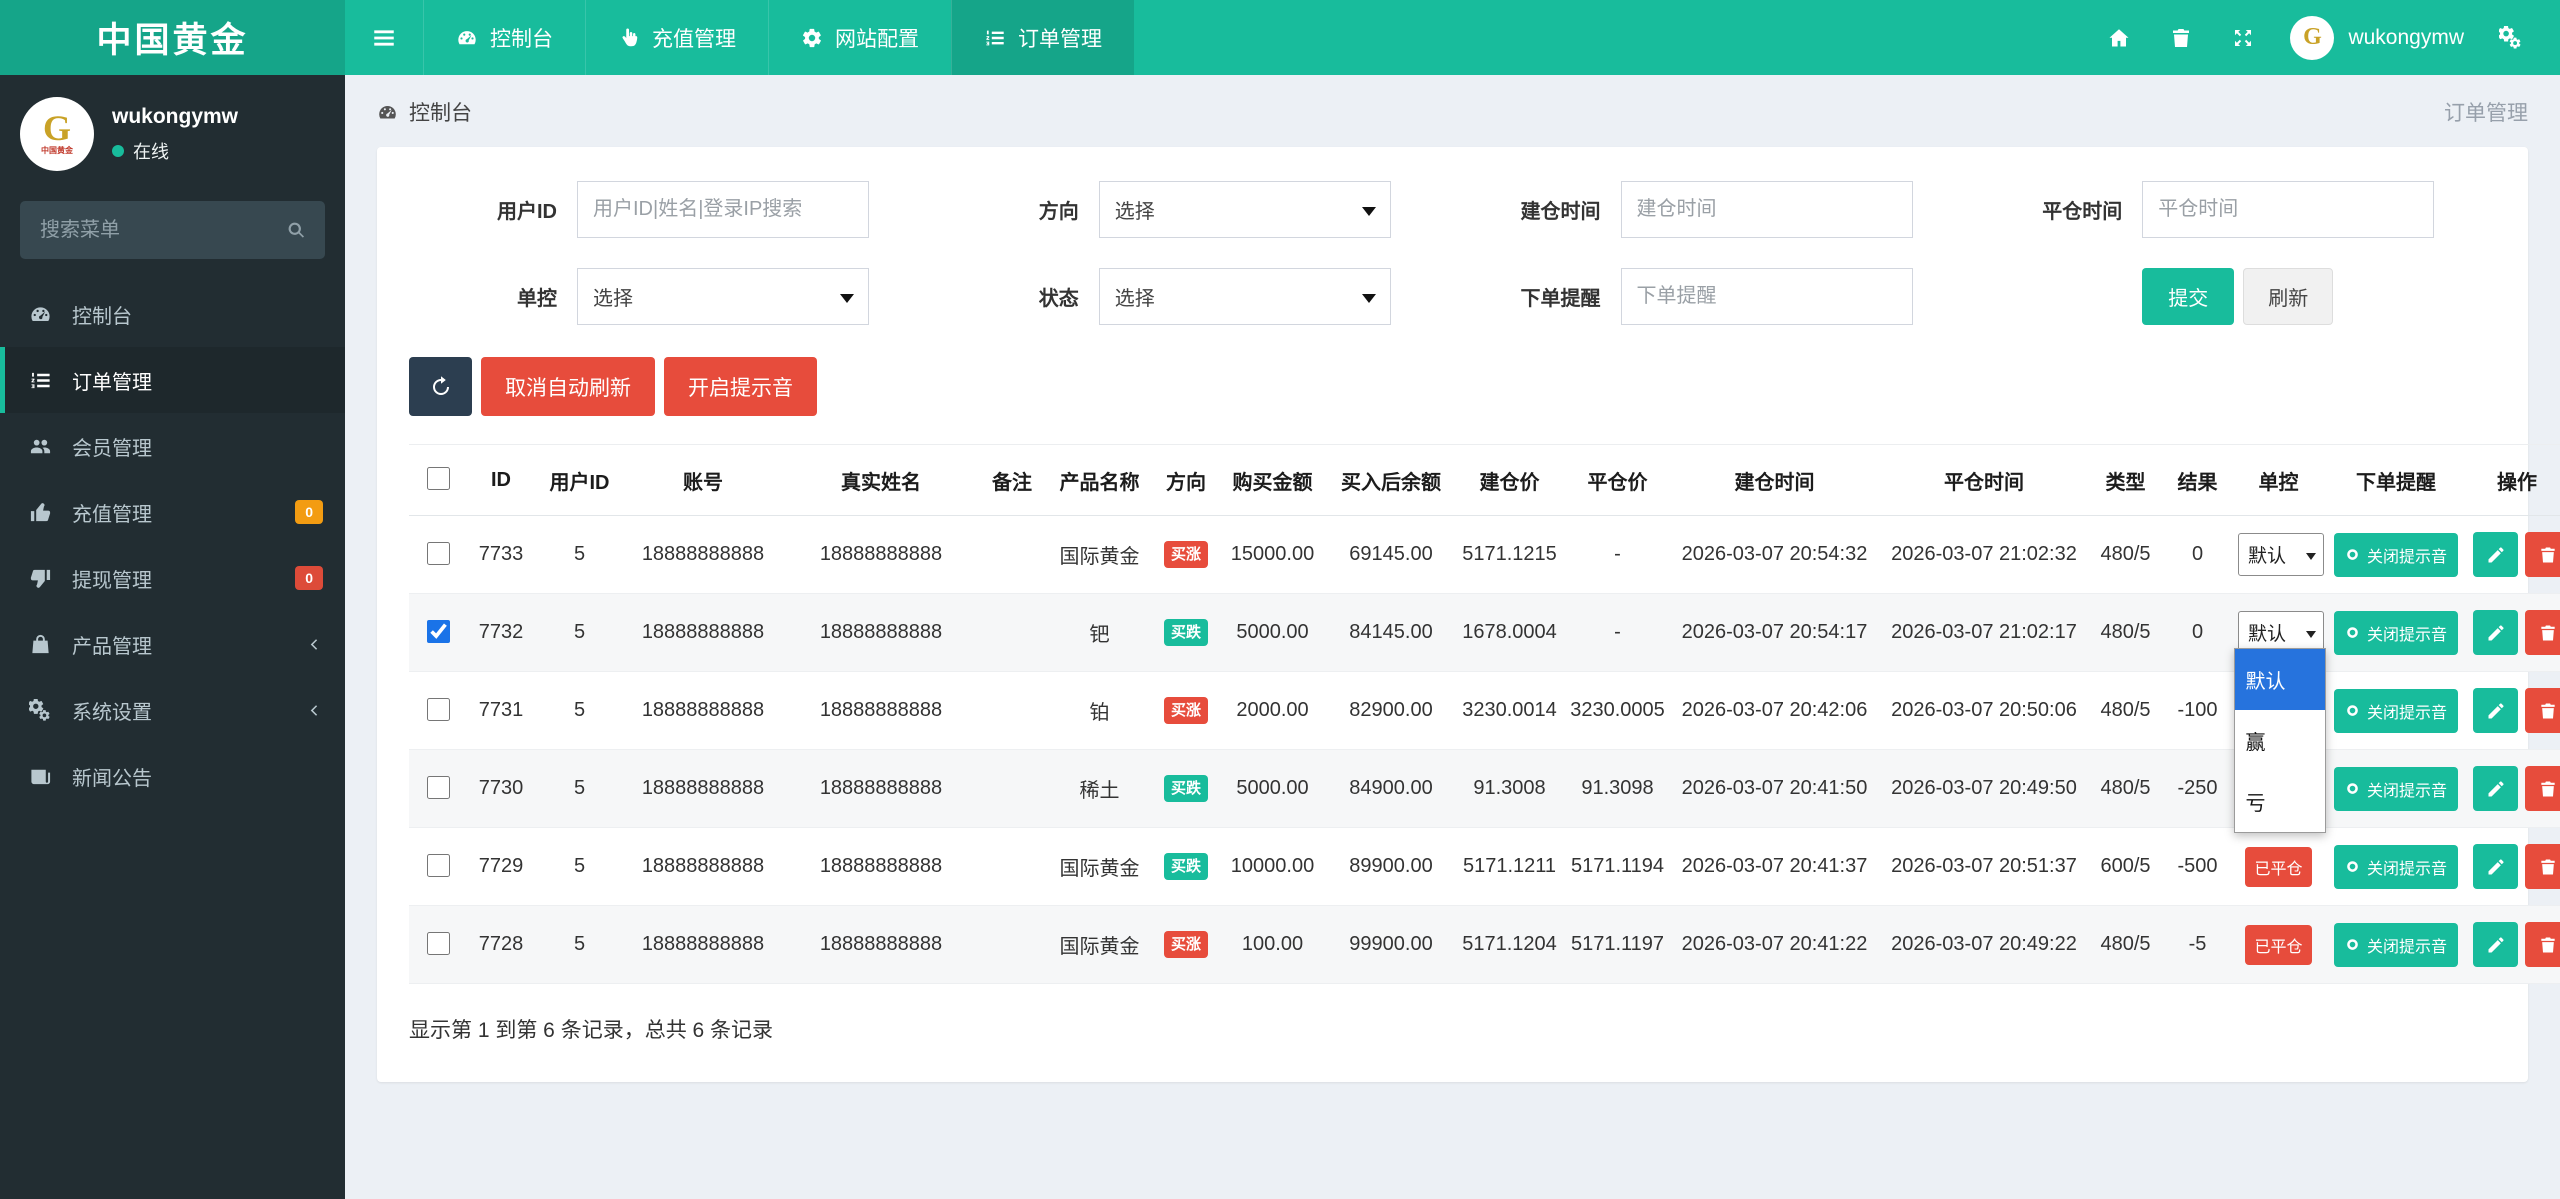 The width and height of the screenshot is (2560, 1199). I want to click on settings-button, so click(2511, 37).